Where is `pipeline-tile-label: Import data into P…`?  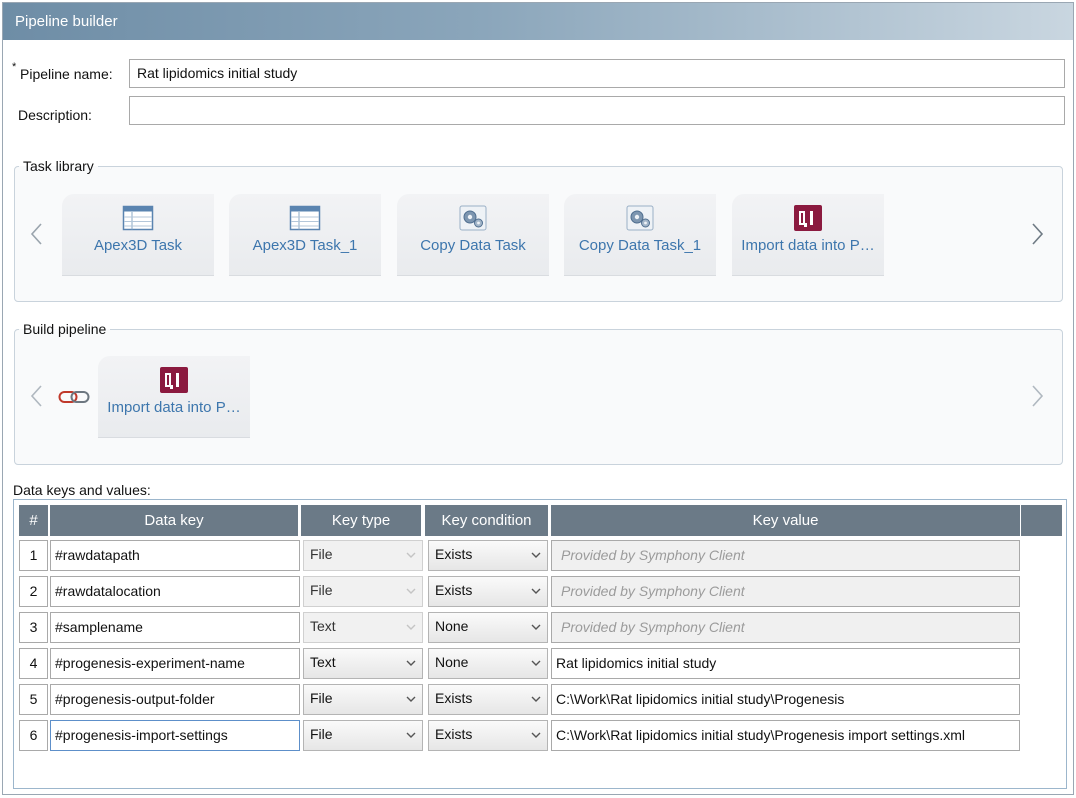 pipeline-tile-label: Import data into P… is located at coordinates (174, 407).